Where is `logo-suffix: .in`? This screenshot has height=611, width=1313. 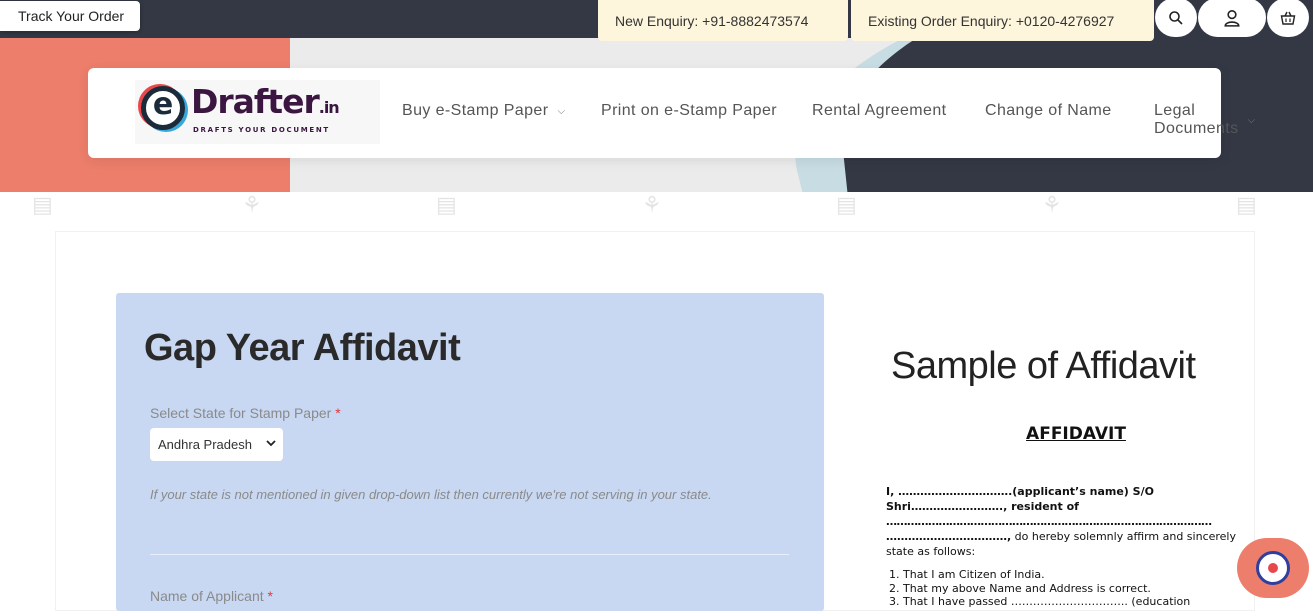
logo-suffix: .in is located at coordinates (329, 107).